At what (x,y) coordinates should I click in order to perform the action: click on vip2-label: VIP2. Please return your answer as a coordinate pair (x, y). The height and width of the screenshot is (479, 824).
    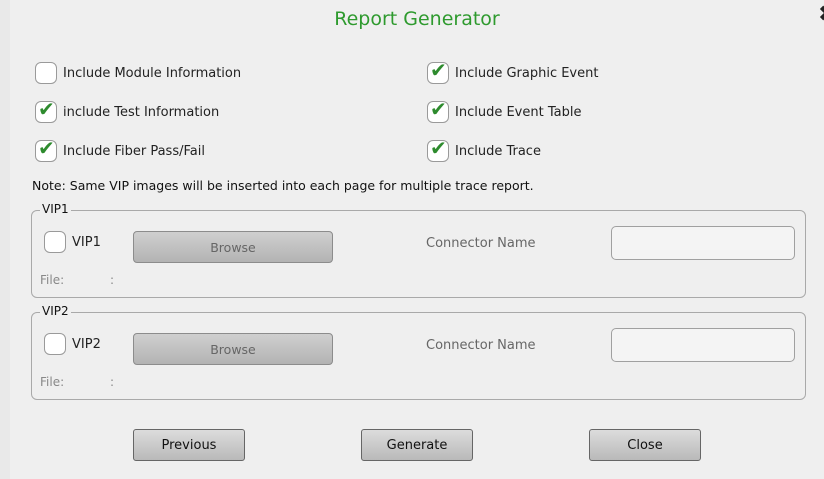
    Looking at the image, I should click on (86, 344).